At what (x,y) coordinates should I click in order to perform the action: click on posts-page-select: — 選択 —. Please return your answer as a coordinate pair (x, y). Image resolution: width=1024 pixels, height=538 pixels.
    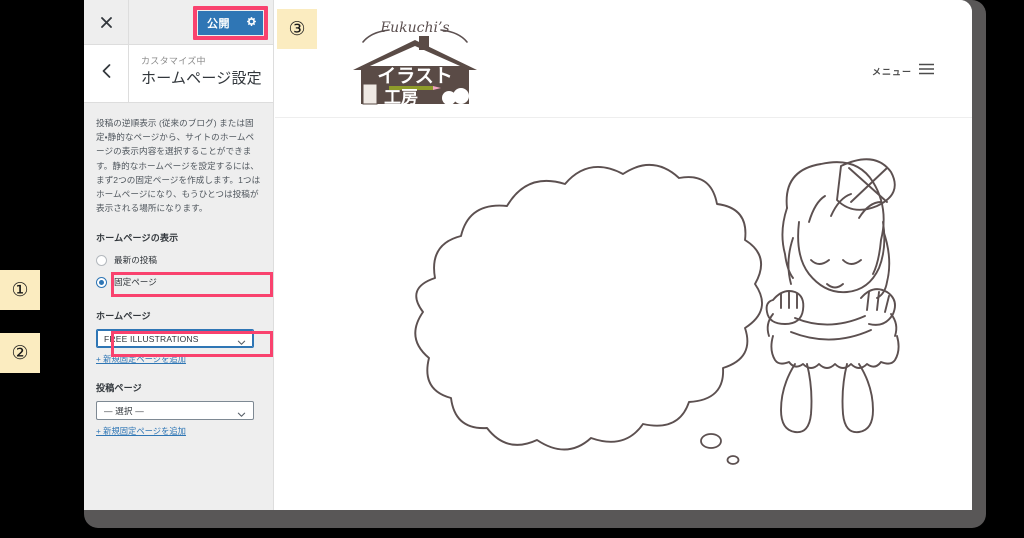
    Looking at the image, I should click on (175, 411).